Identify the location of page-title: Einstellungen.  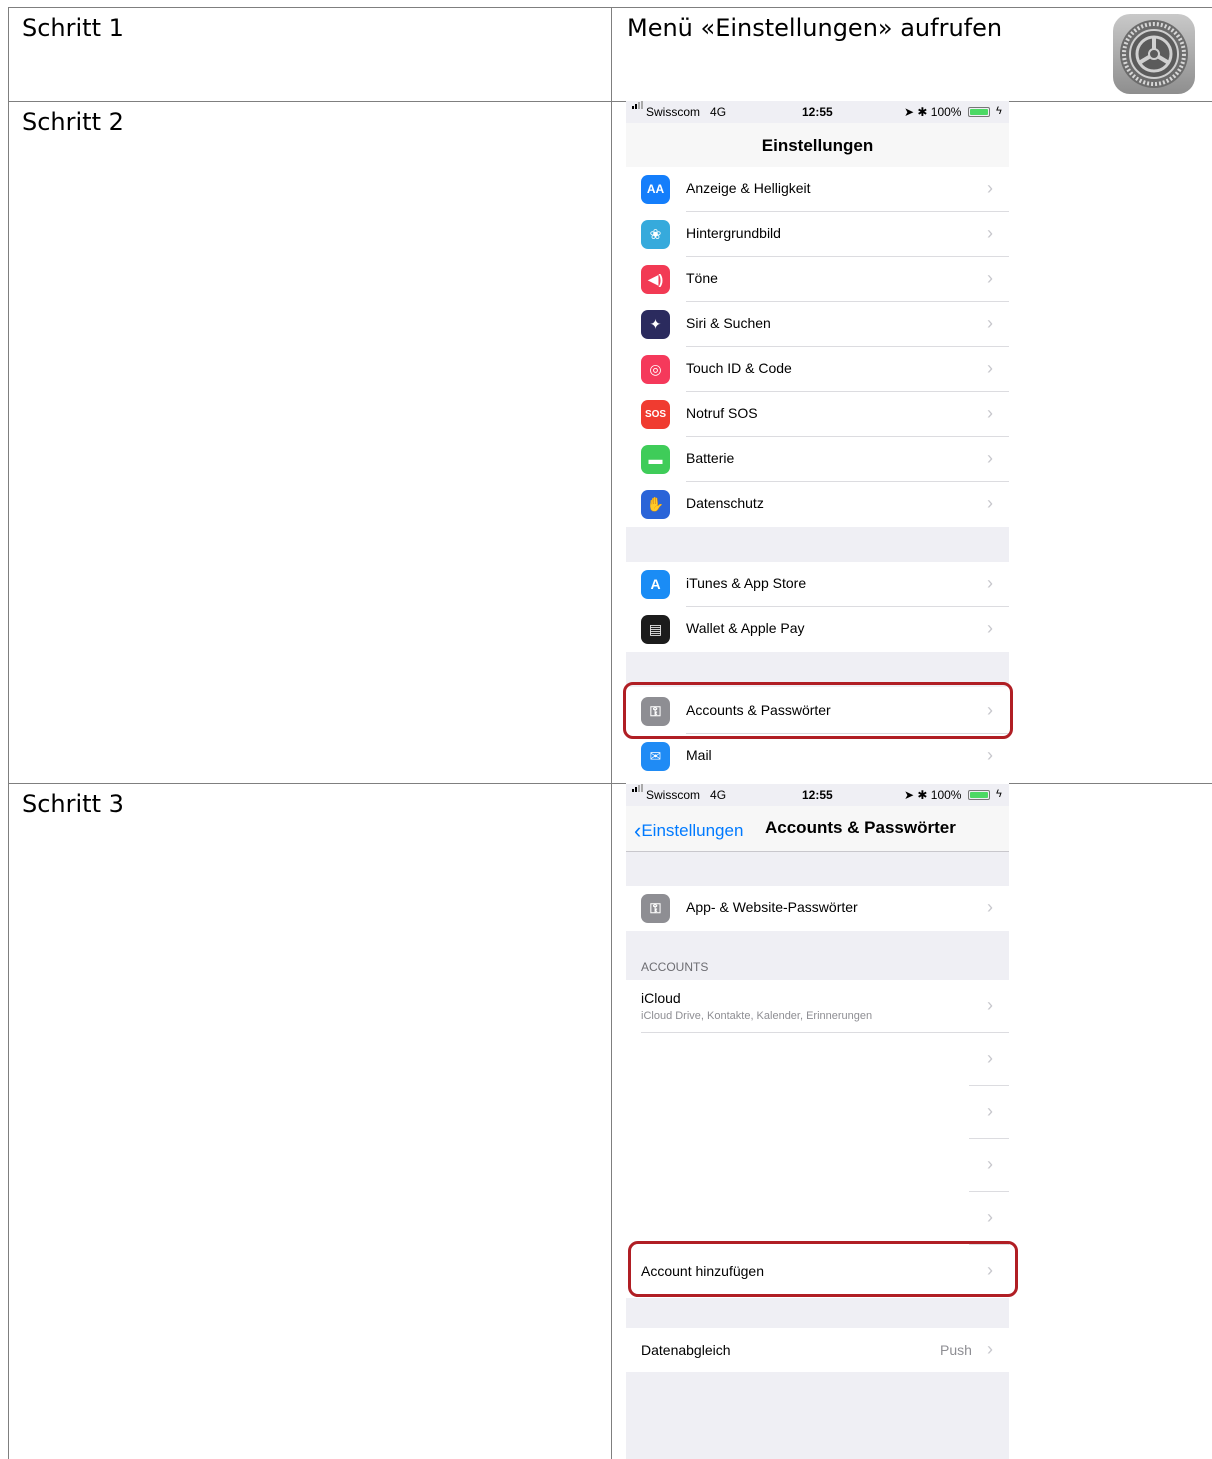
(817, 145).